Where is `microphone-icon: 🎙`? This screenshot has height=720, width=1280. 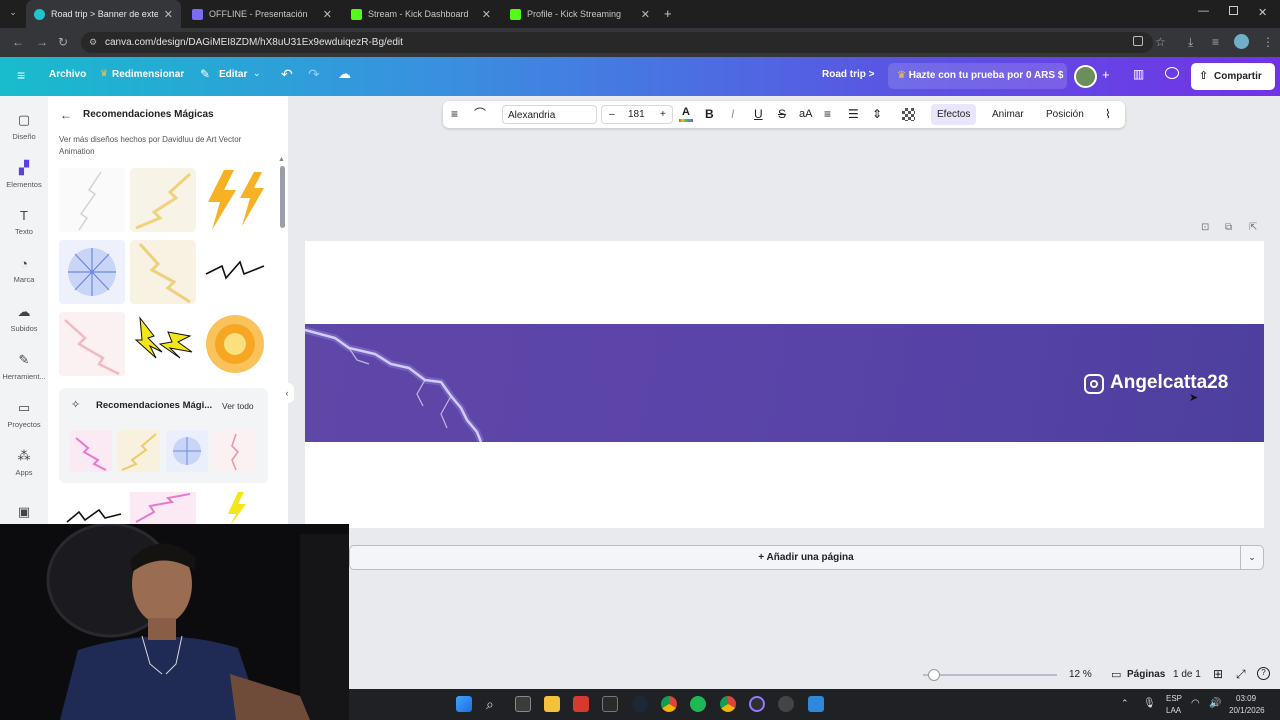 microphone-icon: 🎙 is located at coordinates (1149, 703).